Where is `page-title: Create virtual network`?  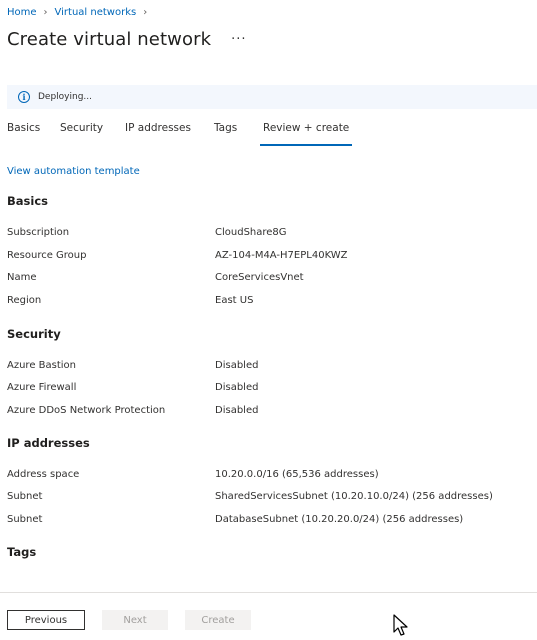
page-title: Create virtual network is located at coordinates (109, 39).